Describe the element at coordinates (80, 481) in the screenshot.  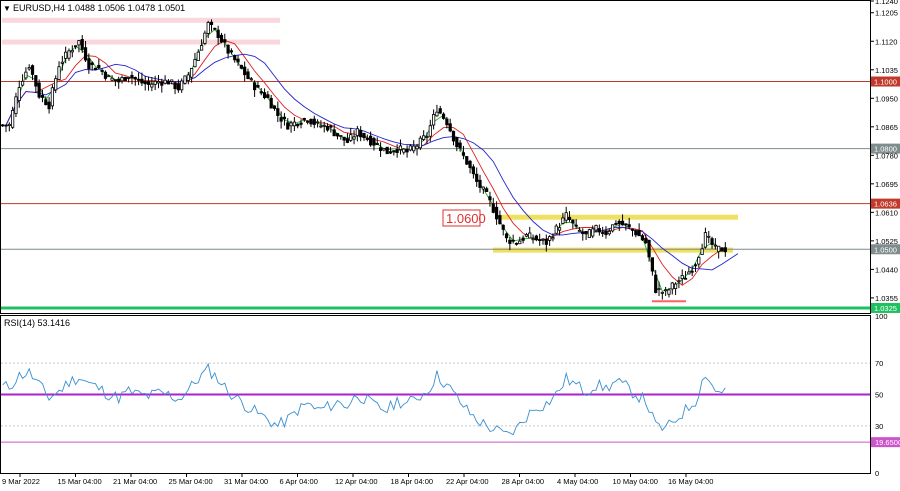
I see `time-tick-label: 15 Mar 04:00` at that location.